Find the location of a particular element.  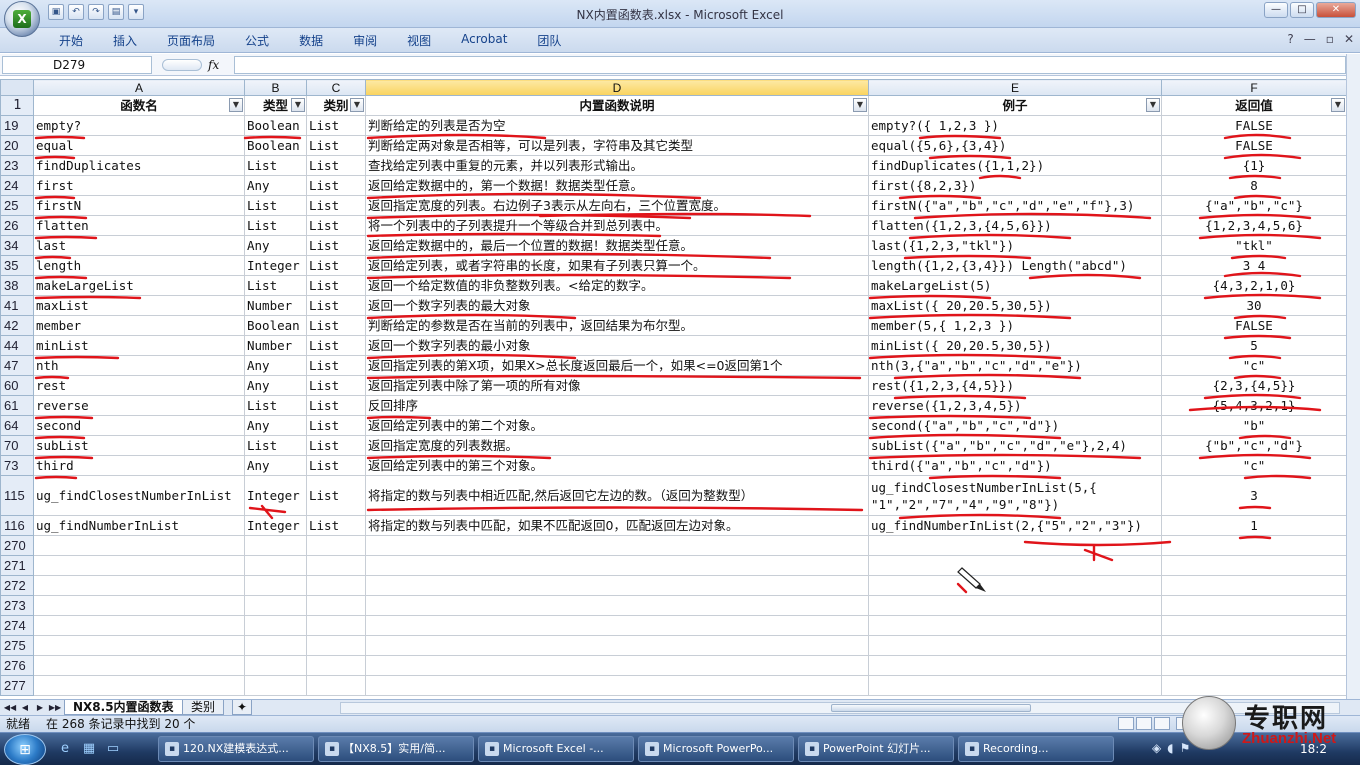

ribbon-tab: 开始 is located at coordinates (71, 40).